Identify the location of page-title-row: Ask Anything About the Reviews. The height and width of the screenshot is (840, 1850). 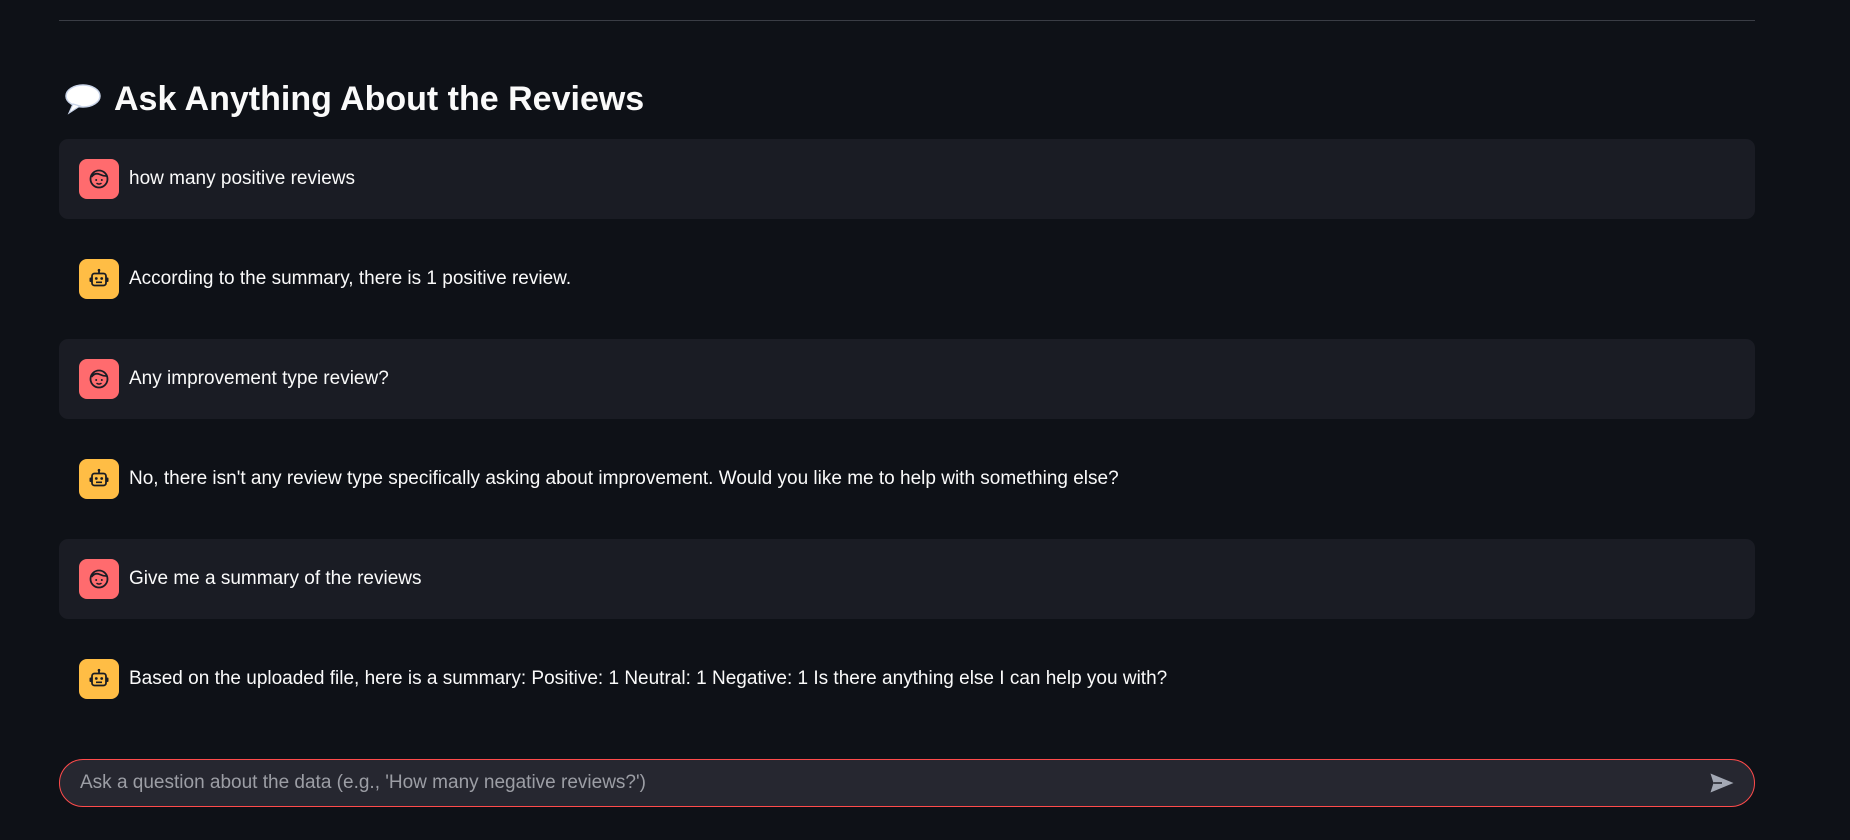
(354, 99).